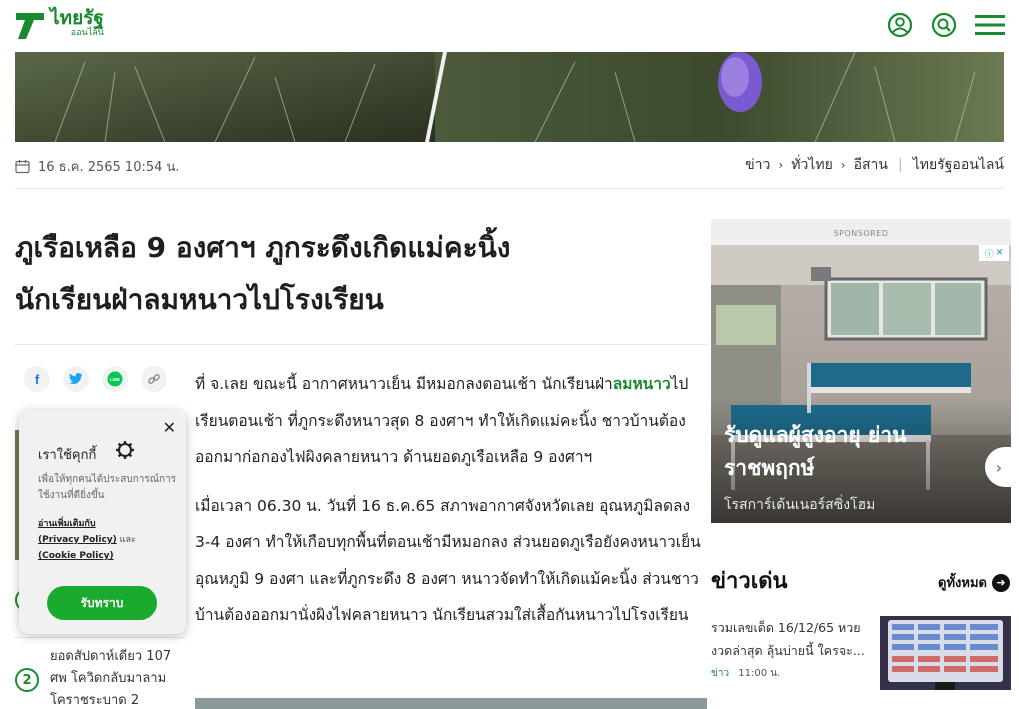  I want to click on sponsored-label: SPONSORED, so click(861, 233).